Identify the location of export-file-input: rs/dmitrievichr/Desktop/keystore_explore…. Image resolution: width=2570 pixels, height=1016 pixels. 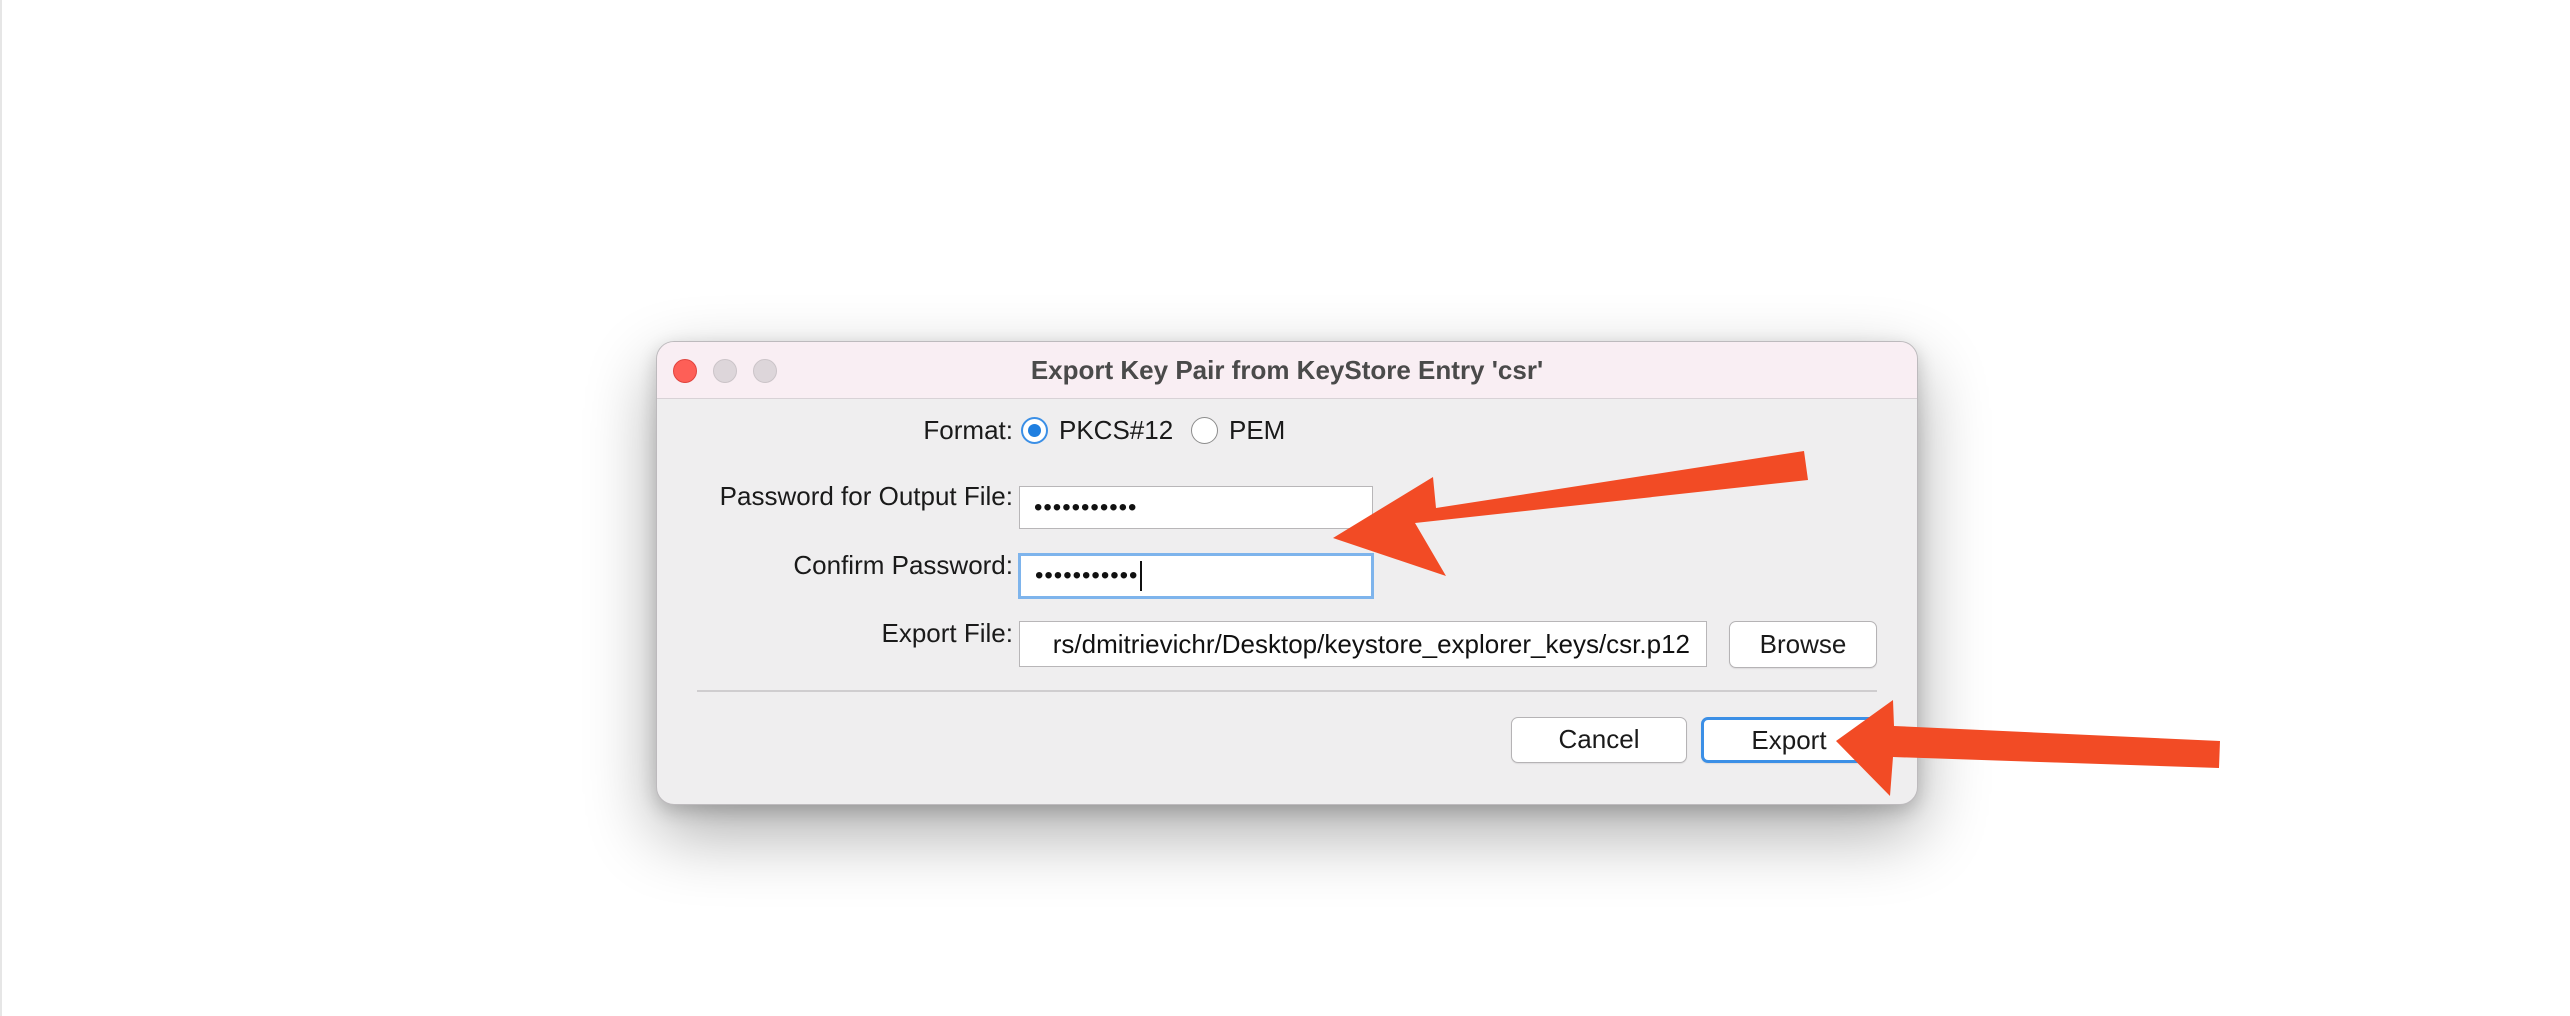
(1363, 644).